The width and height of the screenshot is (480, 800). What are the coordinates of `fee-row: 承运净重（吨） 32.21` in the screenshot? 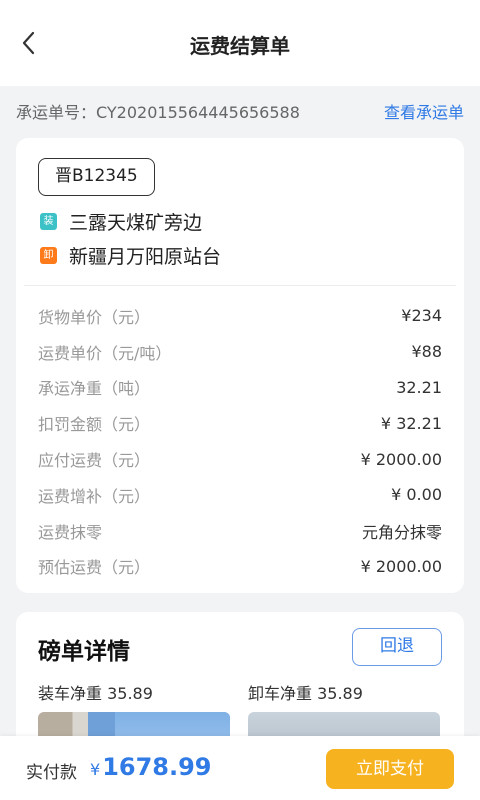 It's located at (240, 388).